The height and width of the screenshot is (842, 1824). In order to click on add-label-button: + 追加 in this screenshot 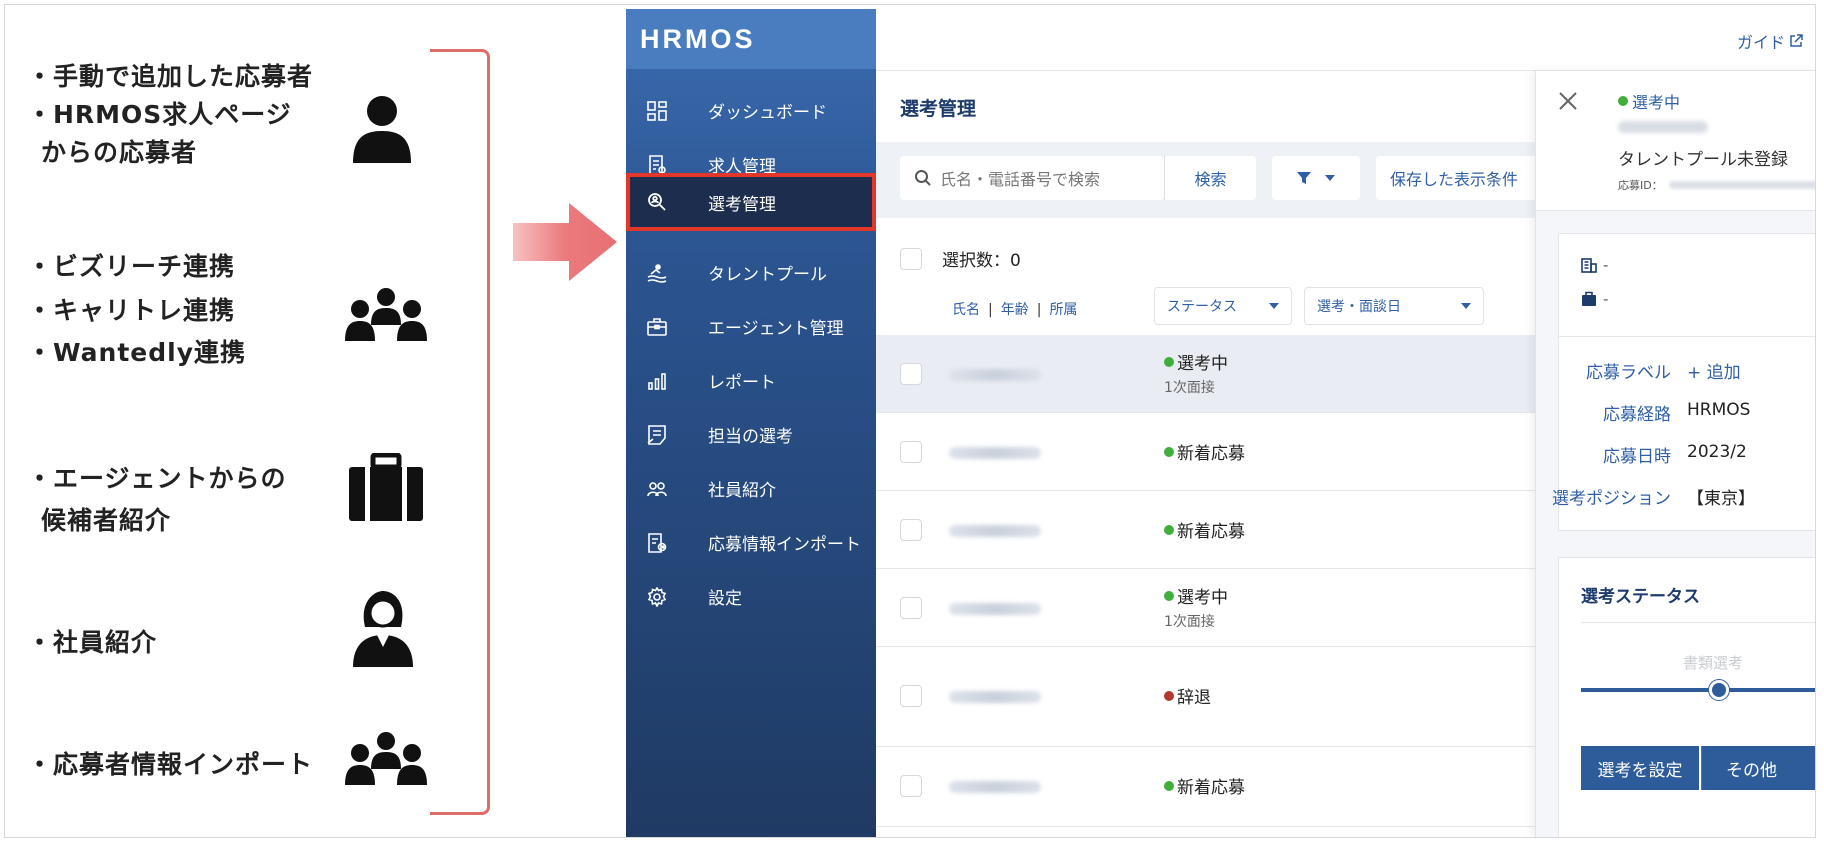, I will do `click(1714, 370)`.